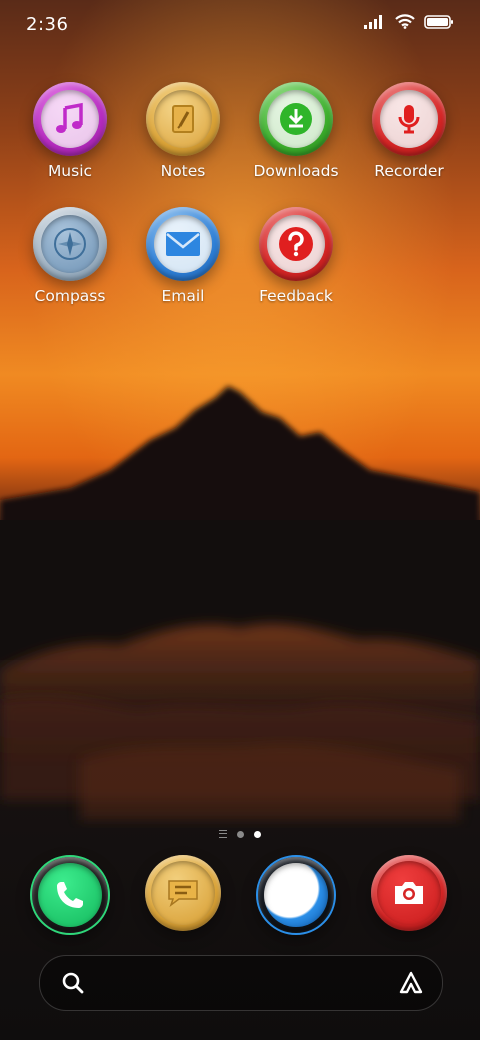  I want to click on dock-camera, so click(409, 893).